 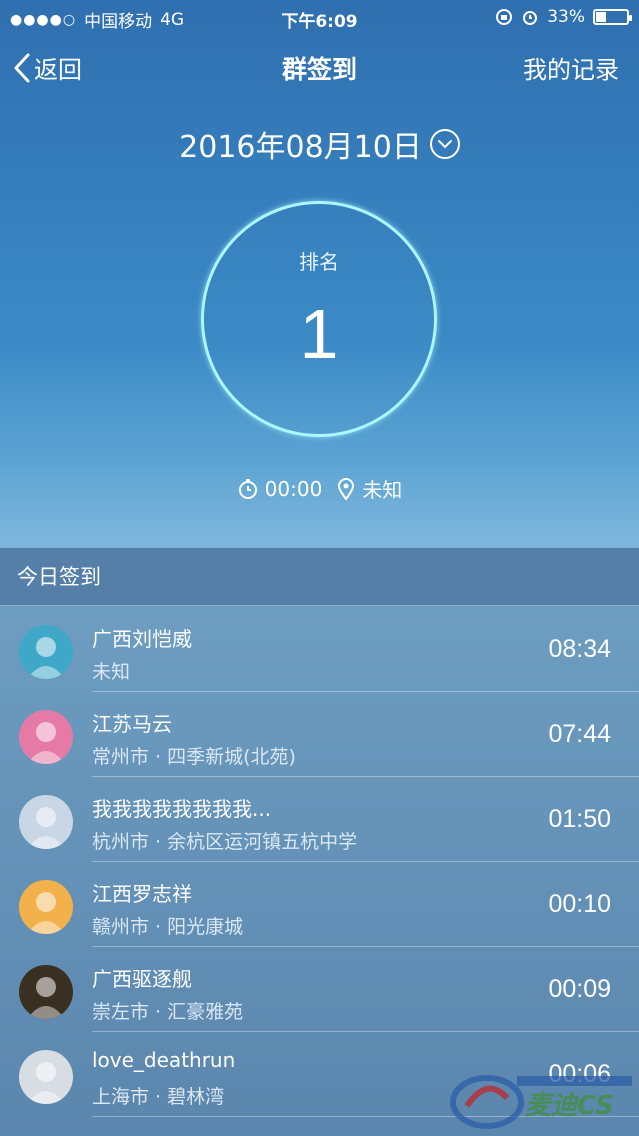 I want to click on list-item-name: 广西驱逐舰, so click(x=142, y=979).